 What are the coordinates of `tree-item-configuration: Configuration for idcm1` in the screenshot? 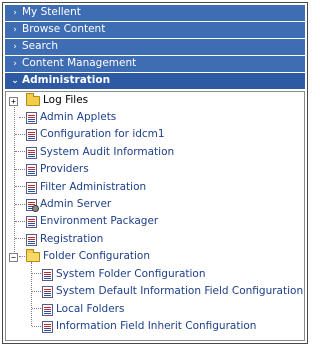 It's located at (95, 134).